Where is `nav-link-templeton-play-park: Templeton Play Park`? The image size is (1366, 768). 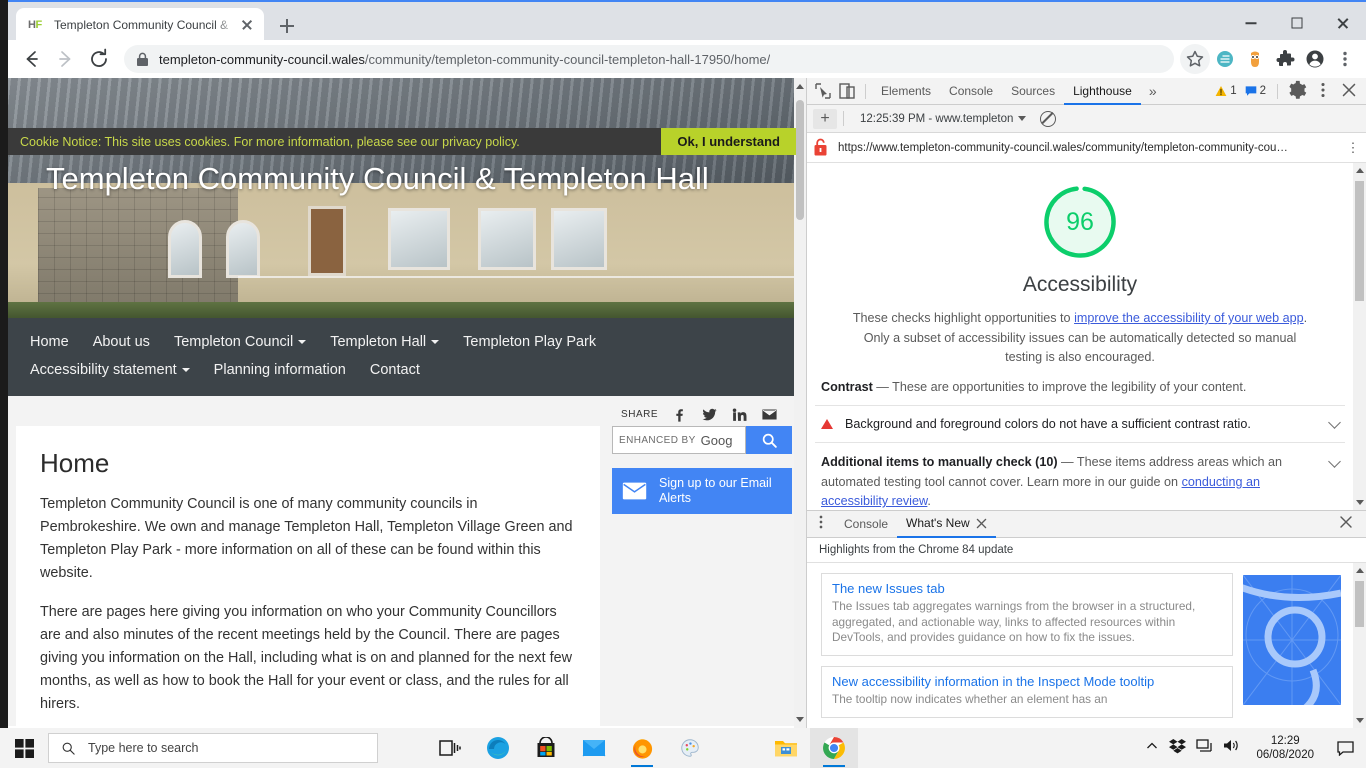 nav-link-templeton-play-park: Templeton Play Park is located at coordinates (529, 342).